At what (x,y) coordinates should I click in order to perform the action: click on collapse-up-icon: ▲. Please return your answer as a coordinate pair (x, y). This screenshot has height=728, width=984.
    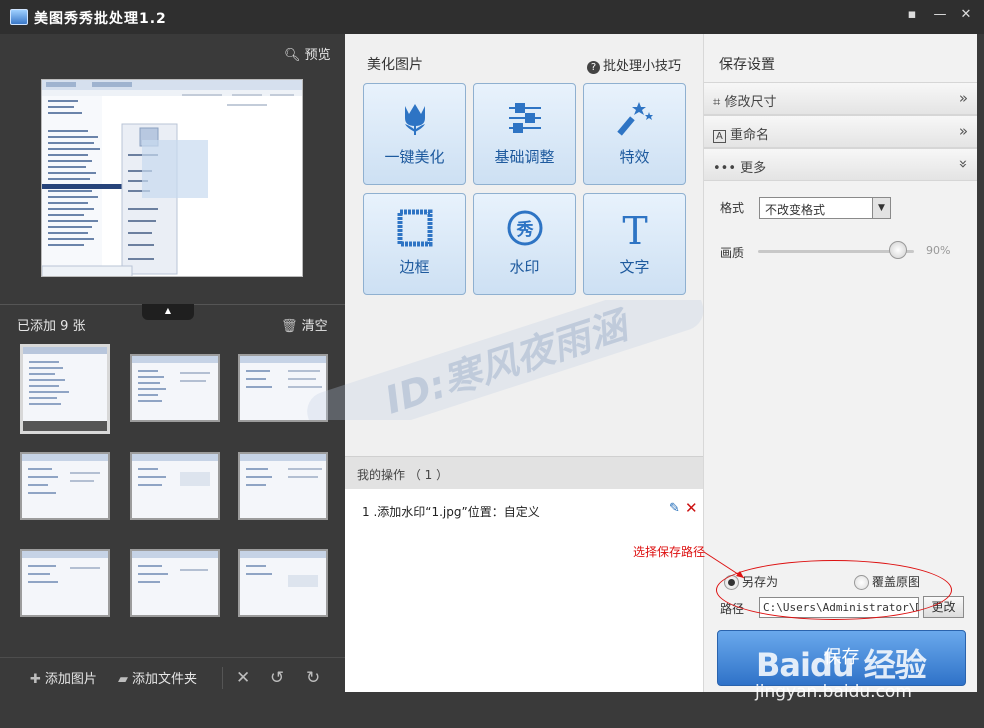
    Looking at the image, I should click on (168, 312).